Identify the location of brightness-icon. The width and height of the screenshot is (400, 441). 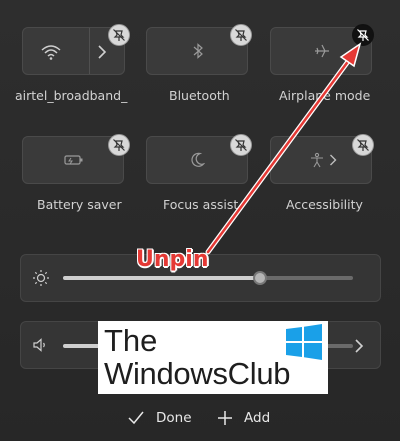
(41, 278).